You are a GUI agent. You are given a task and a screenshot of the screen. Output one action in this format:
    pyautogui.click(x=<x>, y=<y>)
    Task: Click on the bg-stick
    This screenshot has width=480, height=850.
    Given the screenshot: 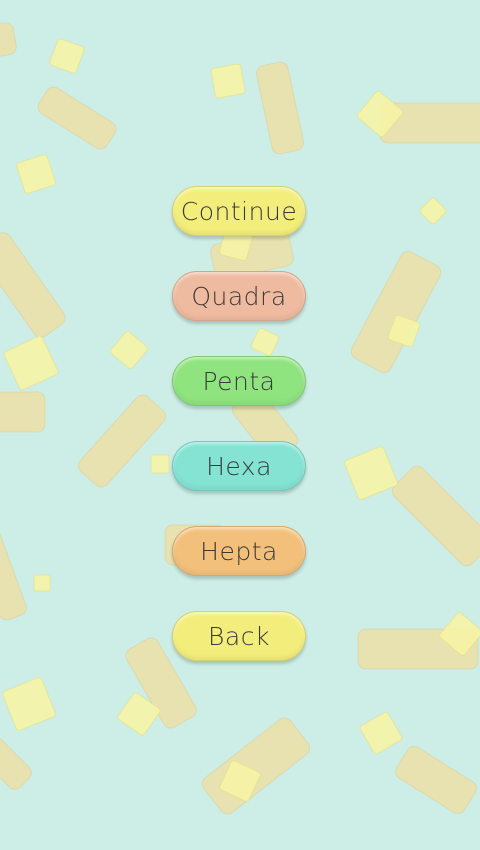 What is the action you would take?
    pyautogui.click(x=23, y=412)
    